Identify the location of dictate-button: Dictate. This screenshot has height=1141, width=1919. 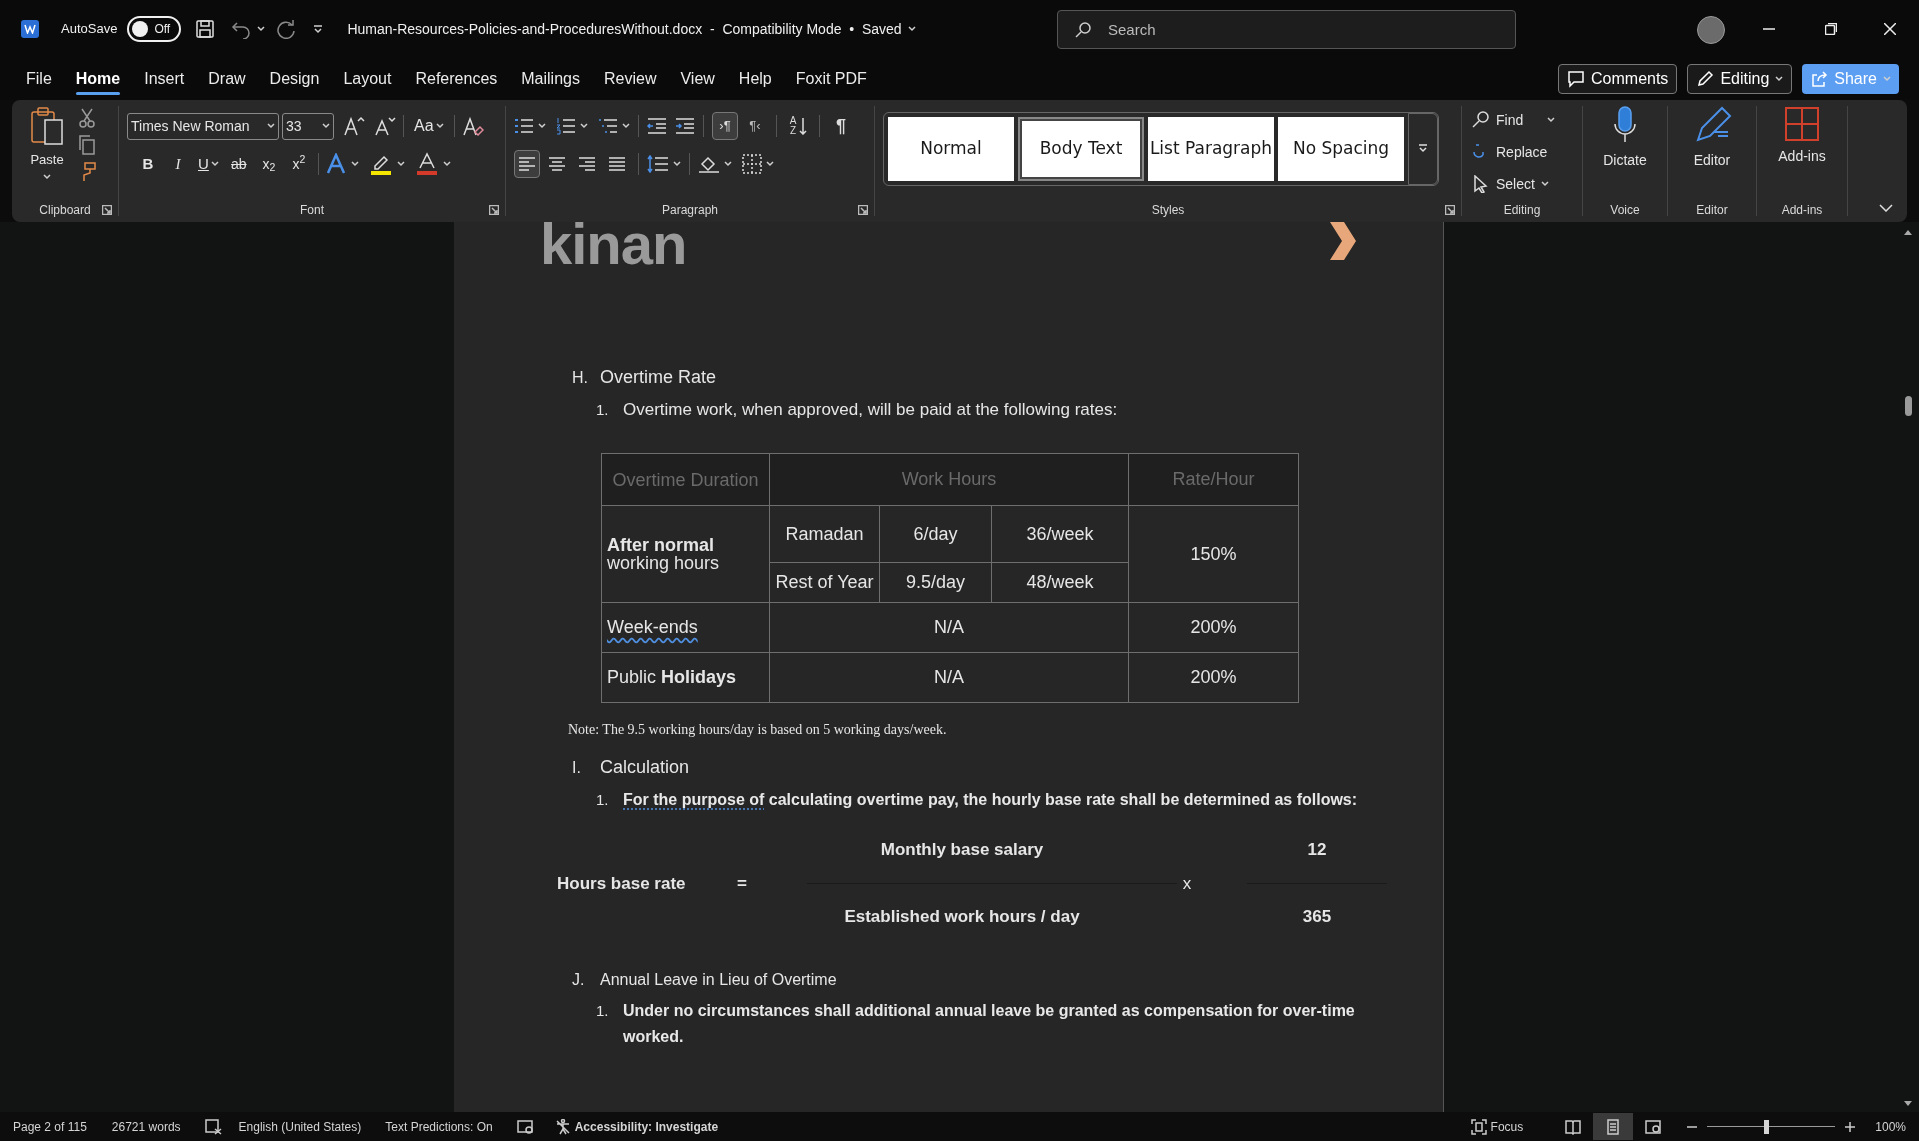
(1625, 149).